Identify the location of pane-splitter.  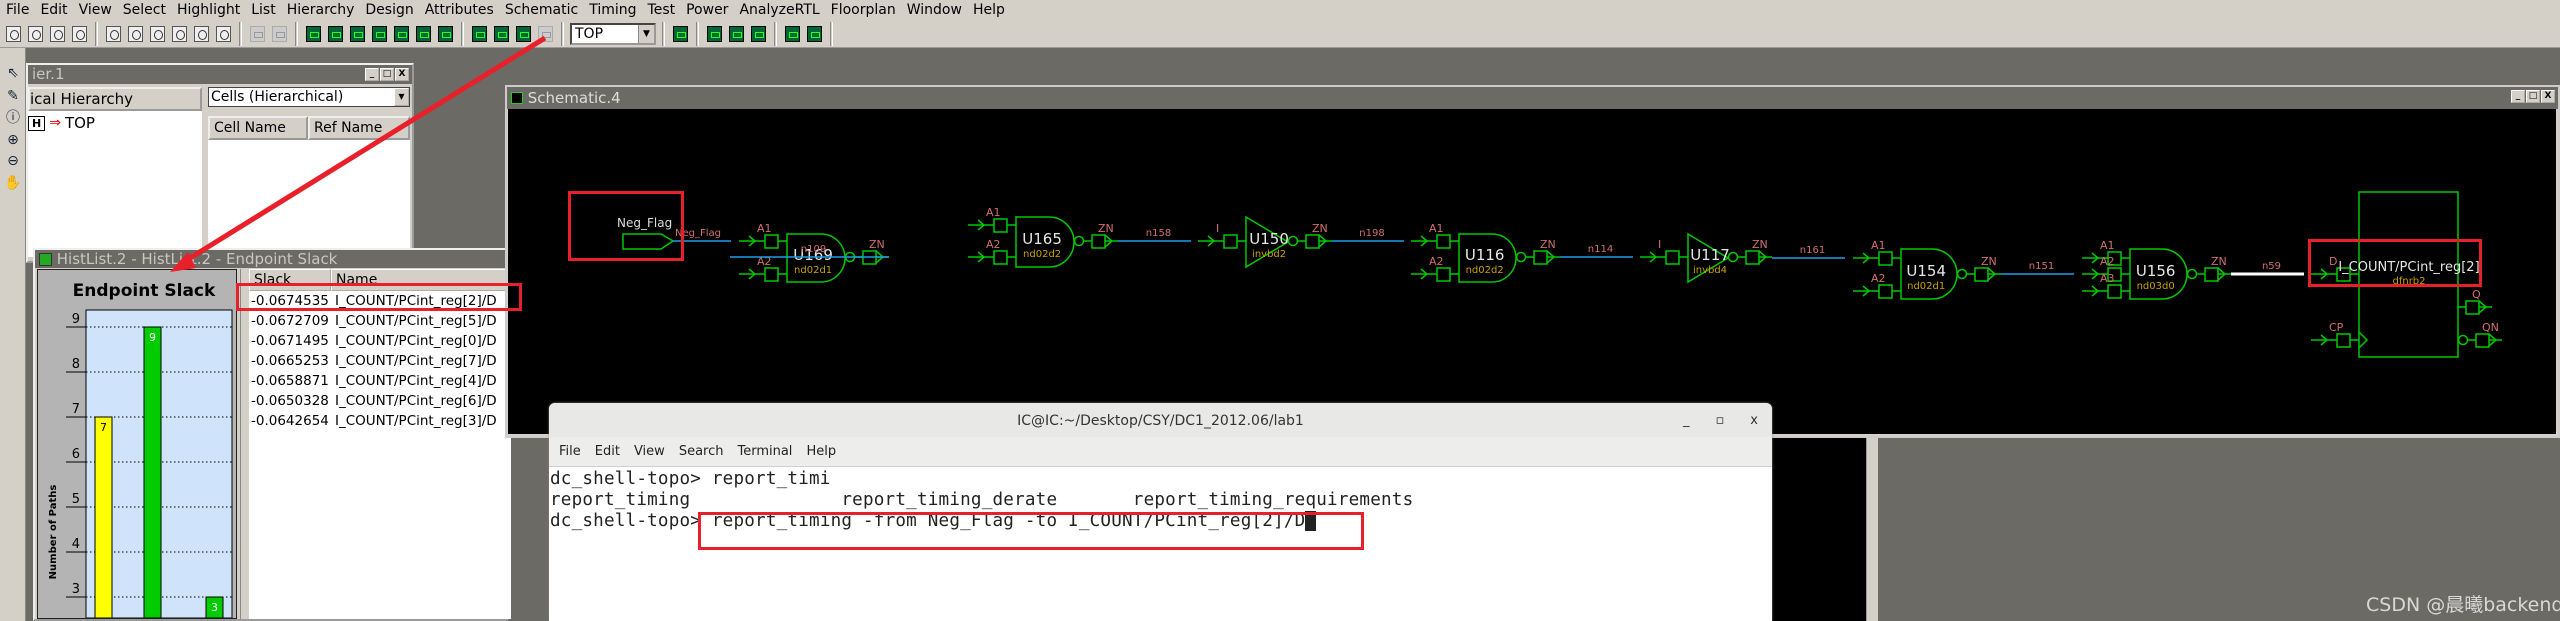
(243, 444).